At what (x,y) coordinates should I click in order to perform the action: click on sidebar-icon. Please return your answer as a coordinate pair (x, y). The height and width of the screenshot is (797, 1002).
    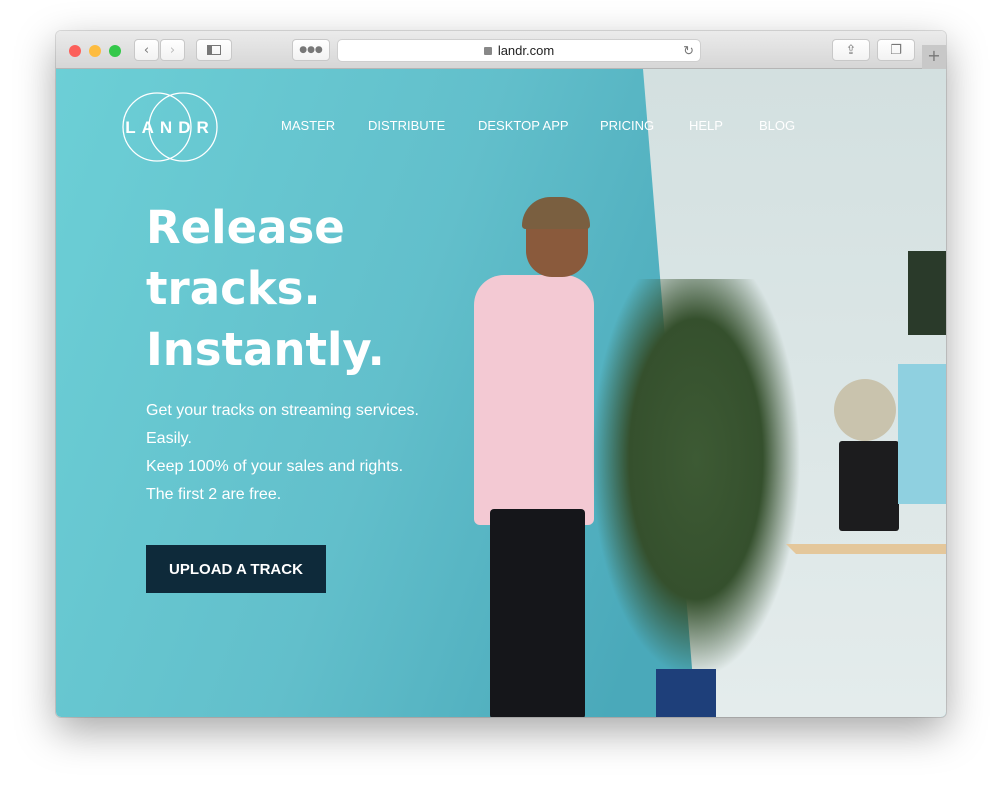
    Looking at the image, I should click on (214, 50).